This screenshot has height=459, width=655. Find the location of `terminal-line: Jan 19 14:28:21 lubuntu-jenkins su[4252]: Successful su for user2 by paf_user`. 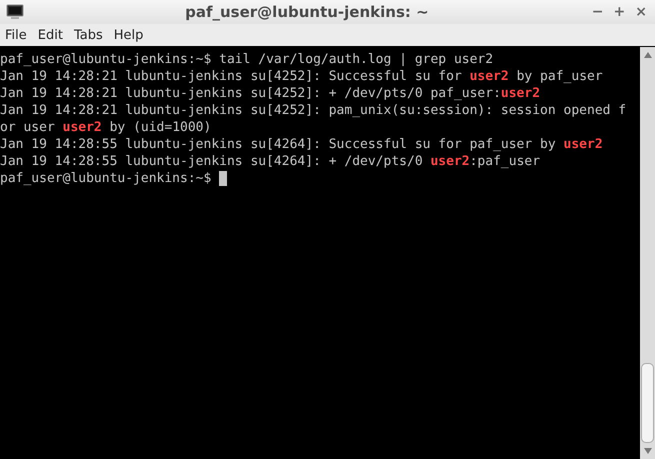

terminal-line: Jan 19 14:28:21 lubuntu-jenkins su[4252]: Successful su for user2 by paf_user is located at coordinates (302, 76).